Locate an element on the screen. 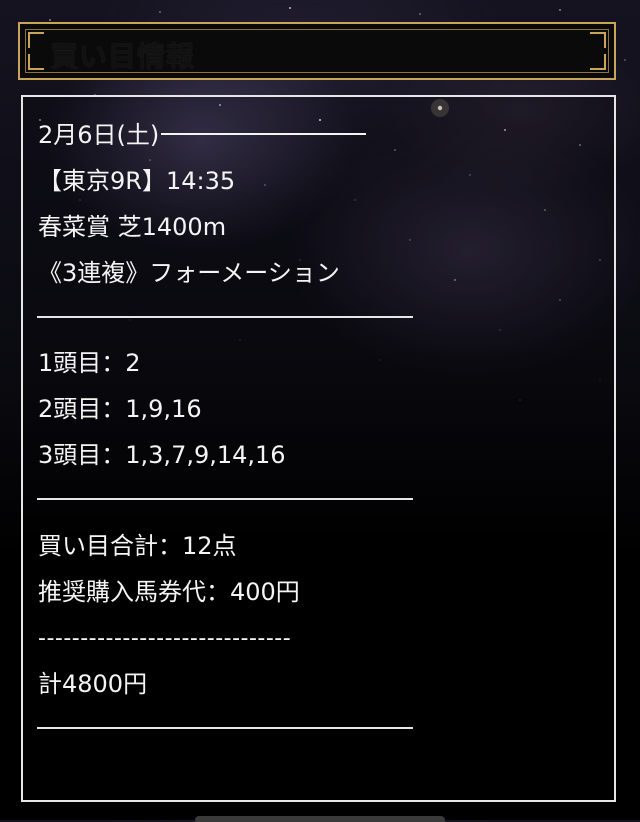 This screenshot has height=822, width=640. race-venue-time: 【東京9R】14:35 is located at coordinates (137, 181).